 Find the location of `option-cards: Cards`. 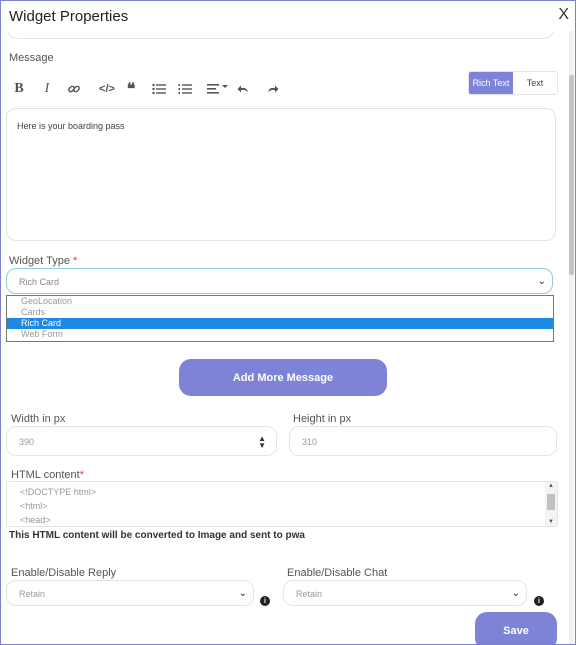

option-cards: Cards is located at coordinates (280, 312).